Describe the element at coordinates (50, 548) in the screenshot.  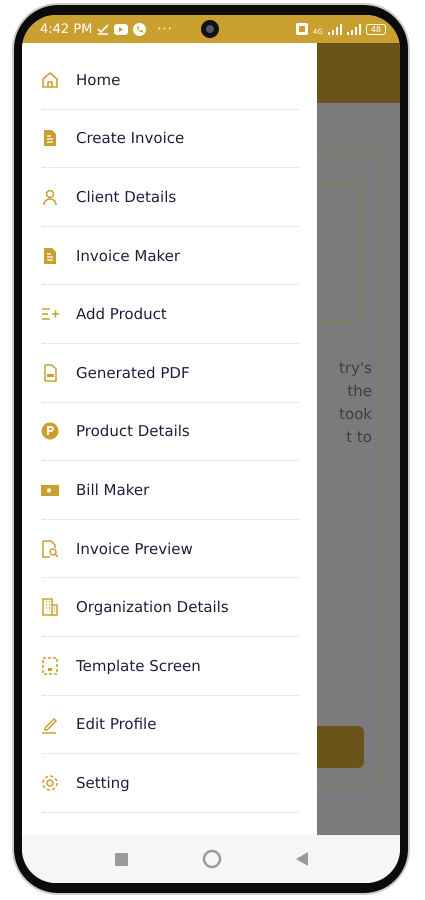
I see `file-search-icon` at that location.